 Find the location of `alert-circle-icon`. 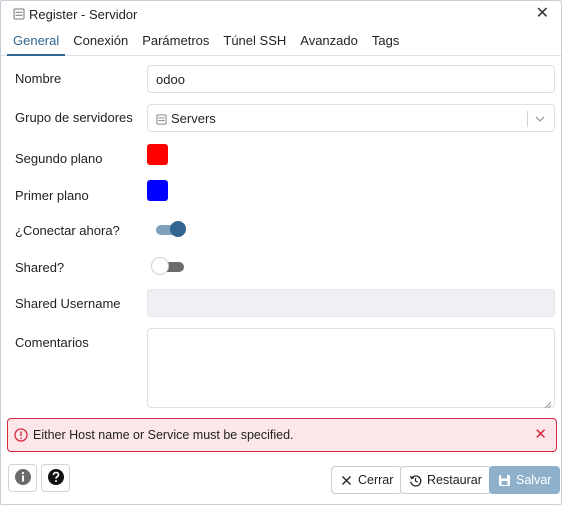

alert-circle-icon is located at coordinates (21, 435).